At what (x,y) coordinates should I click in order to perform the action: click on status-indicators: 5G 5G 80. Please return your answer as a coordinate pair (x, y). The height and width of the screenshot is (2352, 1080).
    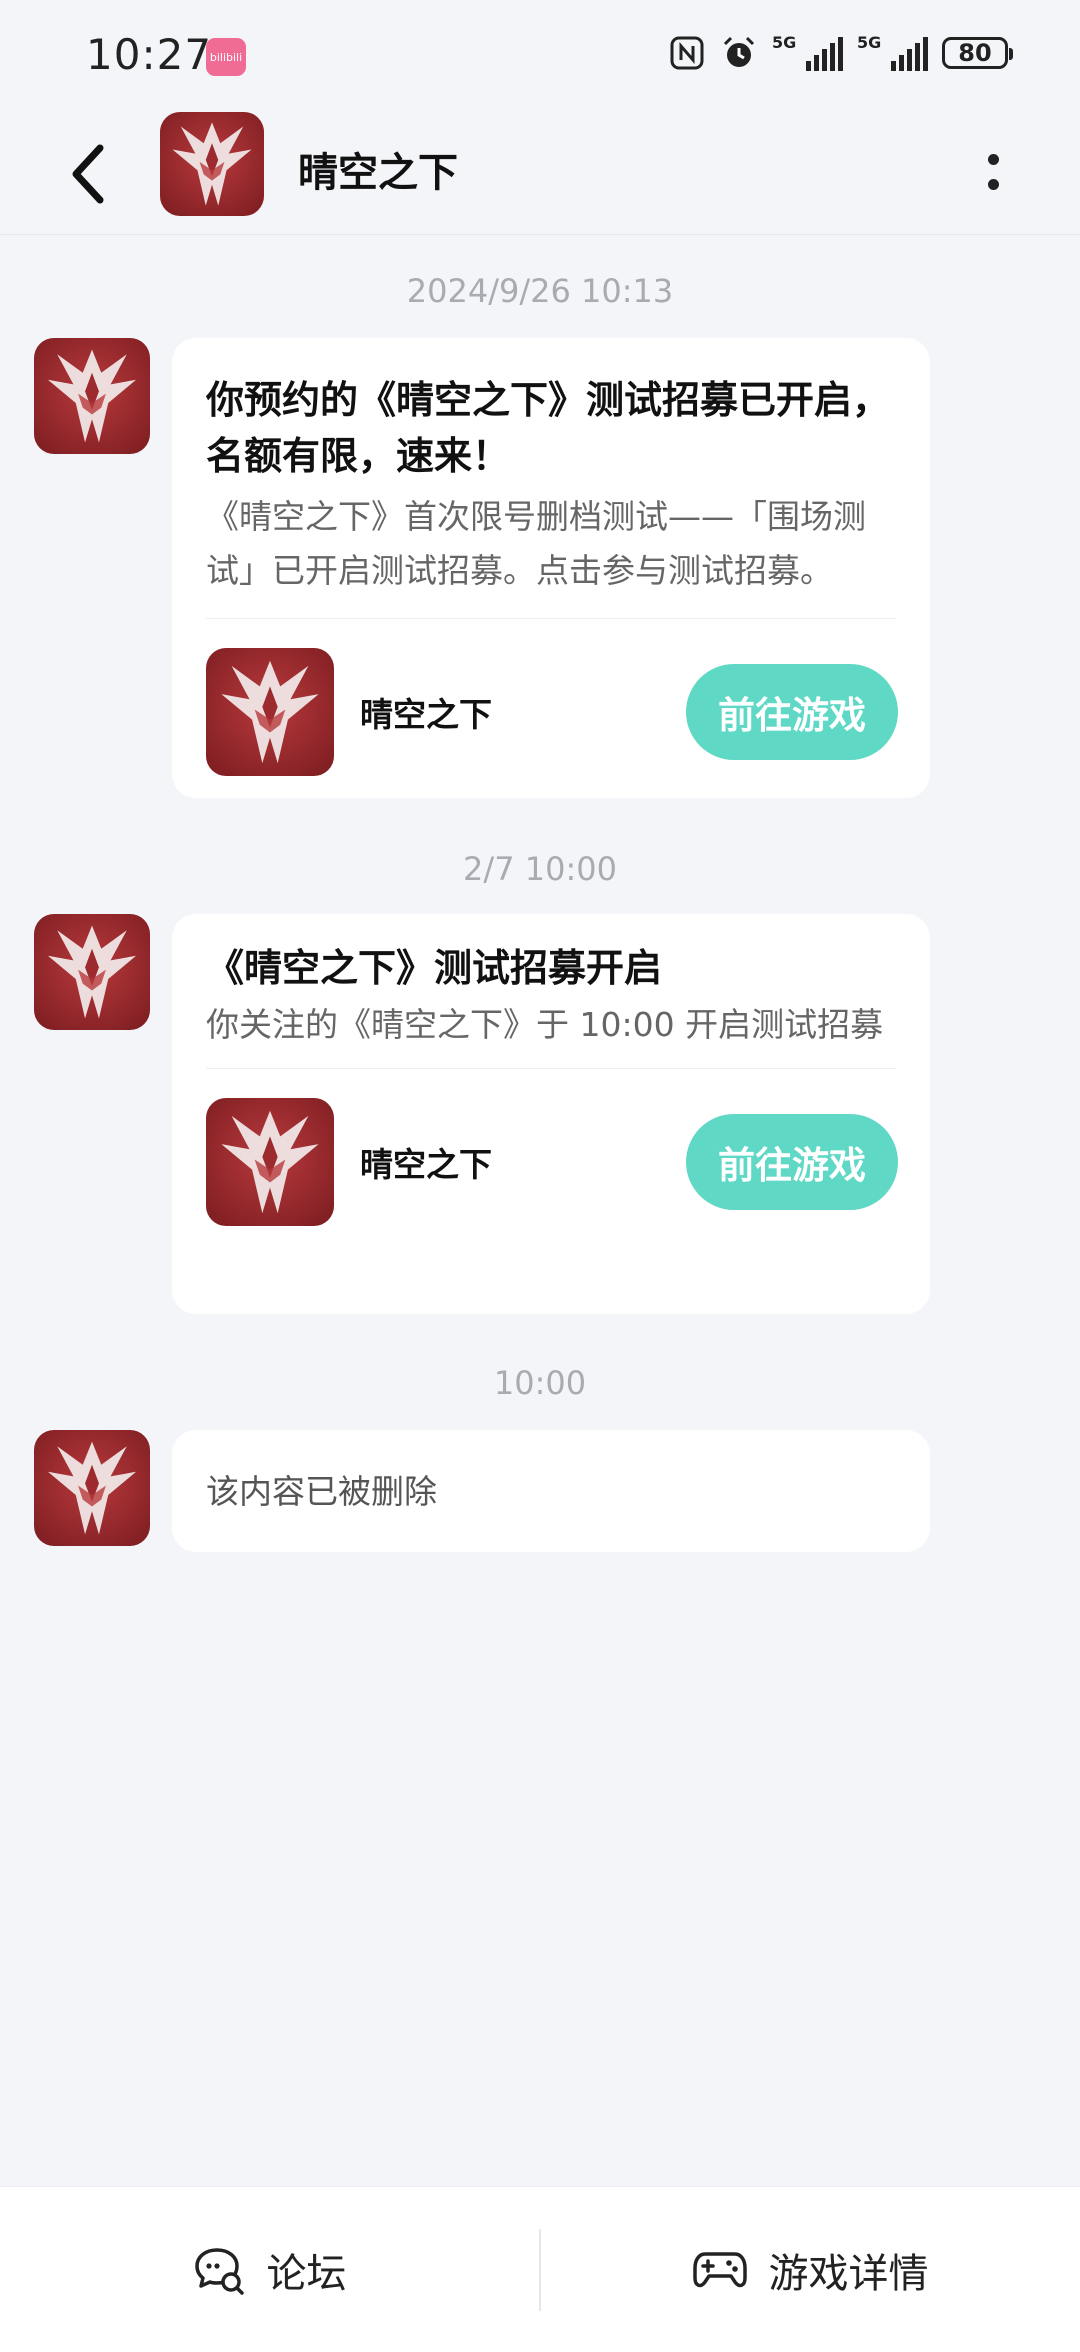
    Looking at the image, I should click on (840, 52).